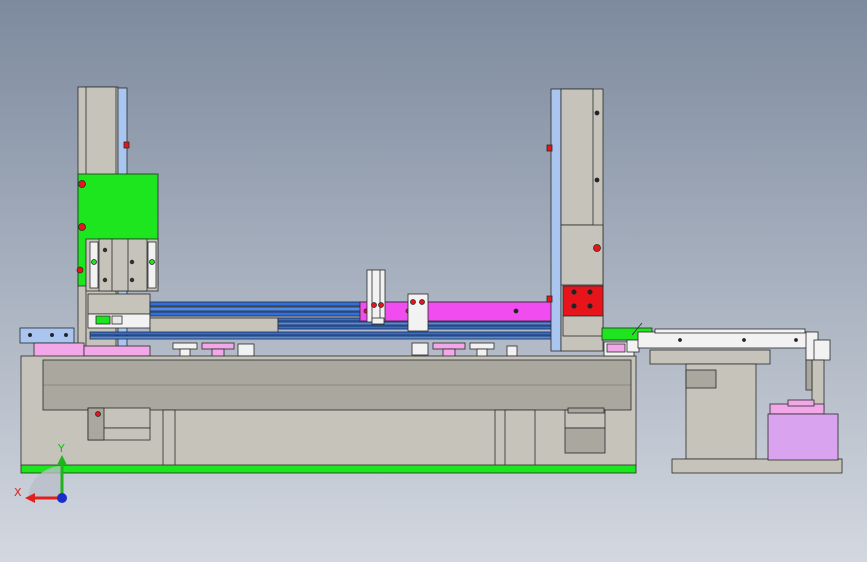 The height and width of the screenshot is (562, 867). Describe the element at coordinates (328, 411) in the screenshot. I see `base-frame` at that location.